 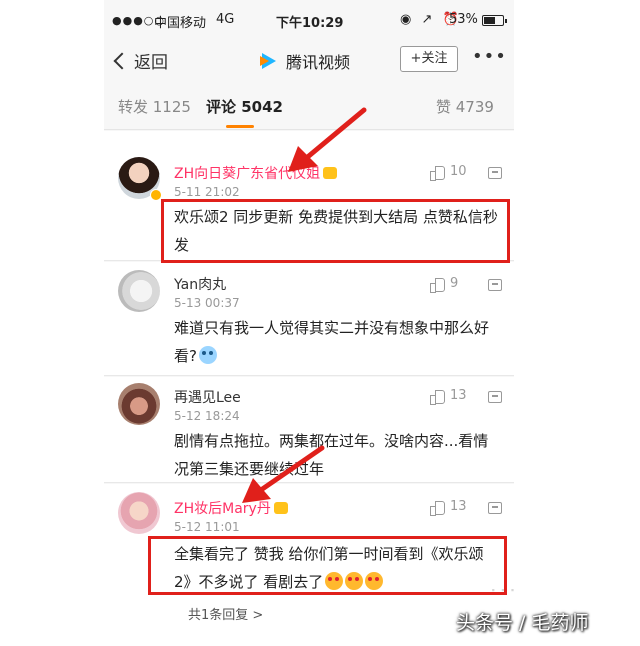 I want to click on emoji-icon, so click(x=207, y=355).